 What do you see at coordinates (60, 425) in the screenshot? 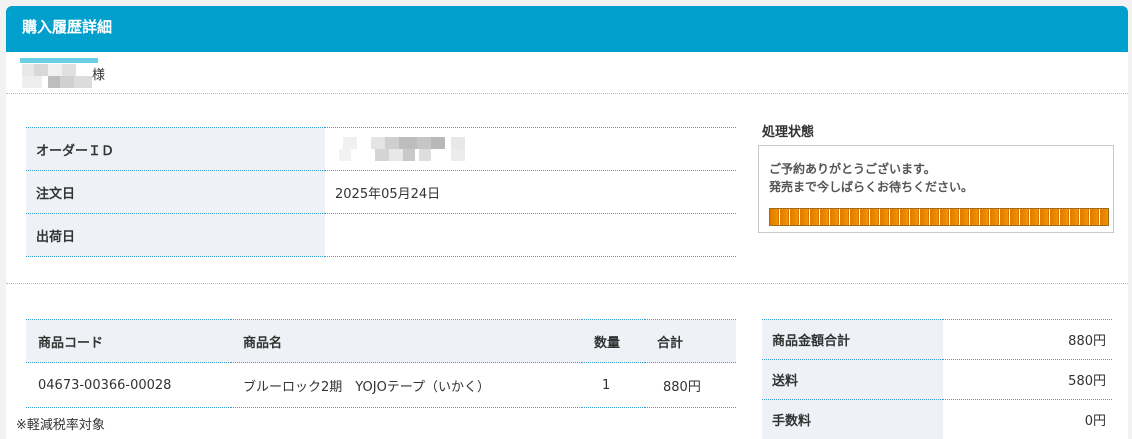
I see `tax-note: ※軽減税率対象` at bounding box center [60, 425].